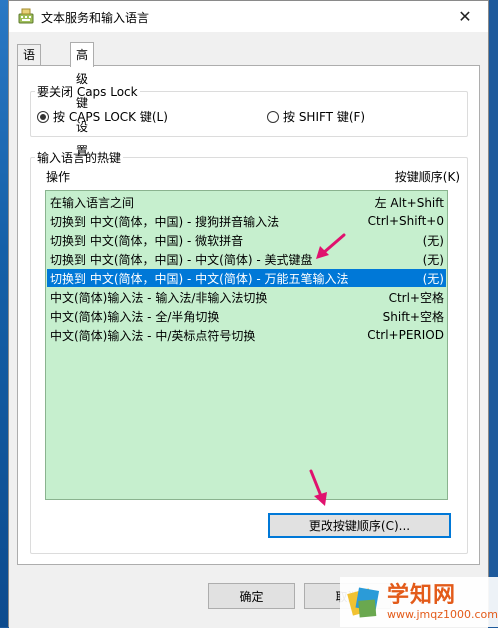 The image size is (498, 628). I want to click on watermark-brand: 学知网, so click(422, 595).